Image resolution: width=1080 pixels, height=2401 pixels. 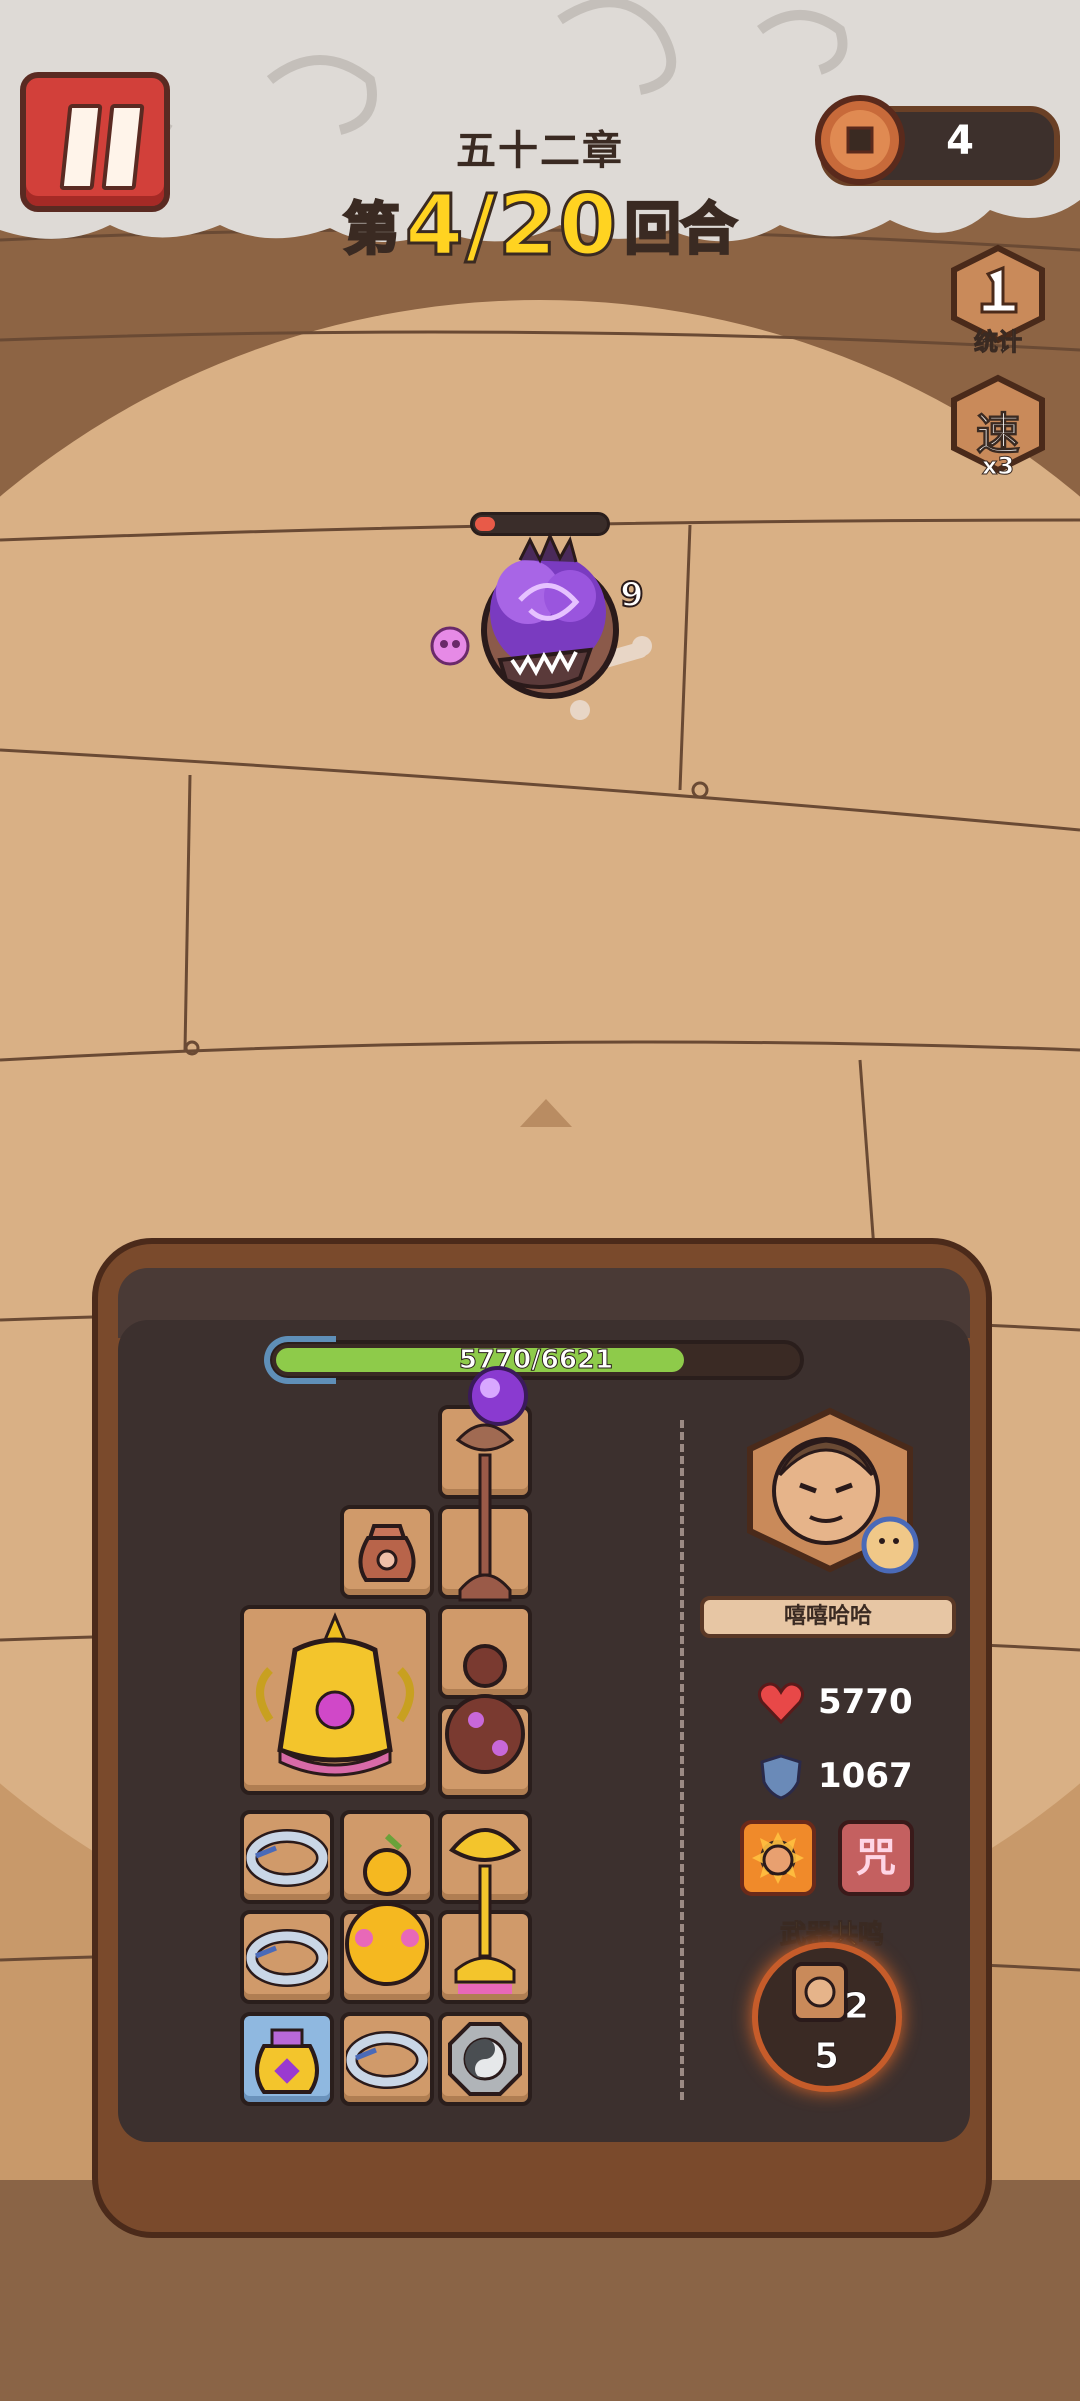 What do you see at coordinates (820, 1992) in the screenshot?
I see `monkey-king-icon` at bounding box center [820, 1992].